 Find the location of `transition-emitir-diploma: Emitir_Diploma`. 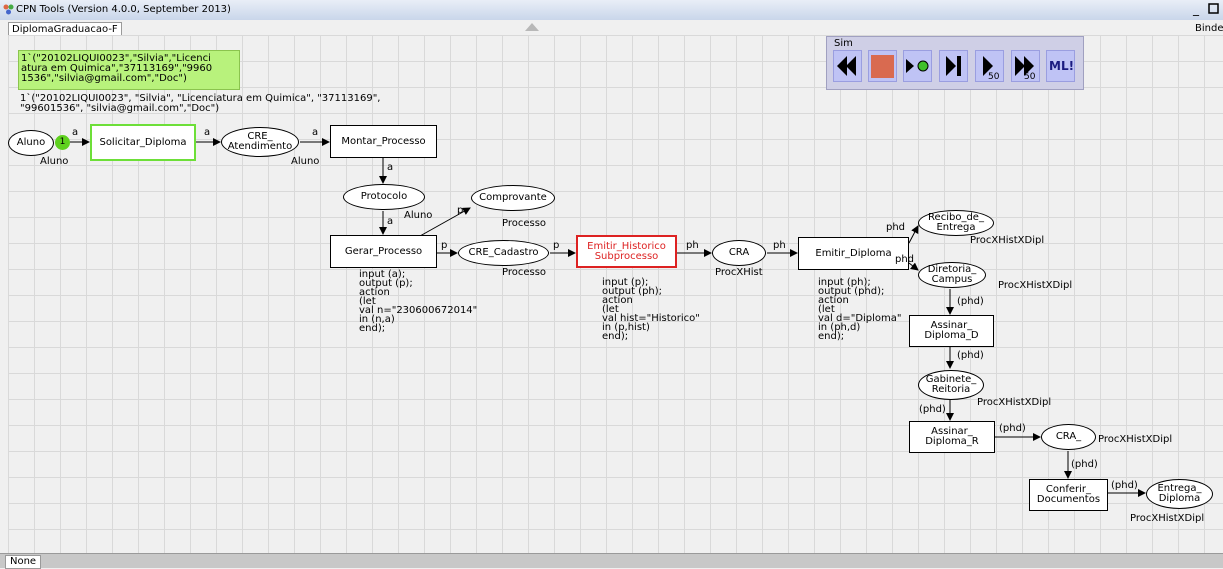

transition-emitir-diploma: Emitir_Diploma is located at coordinates (853, 253).